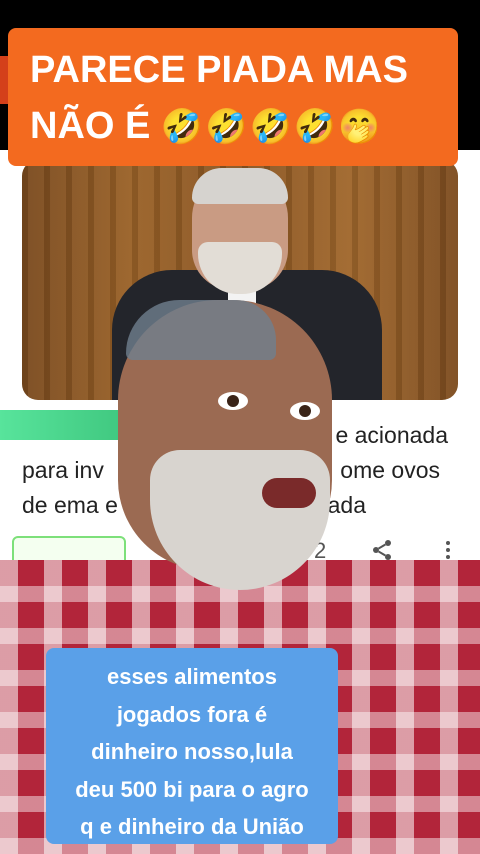 Image resolution: width=480 pixels, height=854 pixels. What do you see at coordinates (289, 493) in the screenshot?
I see `presenter-mouth` at bounding box center [289, 493].